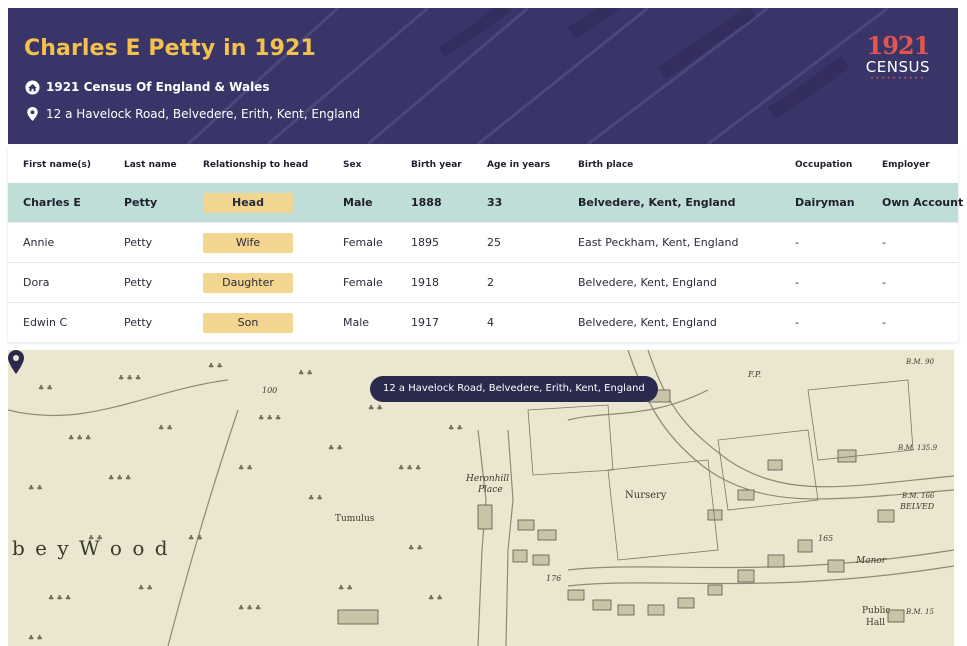 Image resolution: width=967 pixels, height=646 pixels. I want to click on map-label-belved: BELVED, so click(917, 506).